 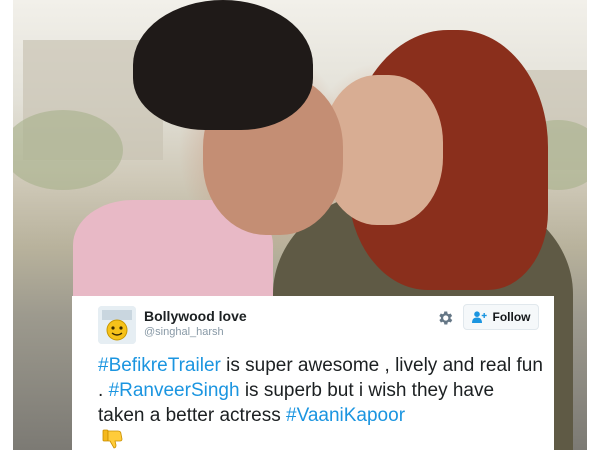 I want to click on follow-label: Follow, so click(x=511, y=317).